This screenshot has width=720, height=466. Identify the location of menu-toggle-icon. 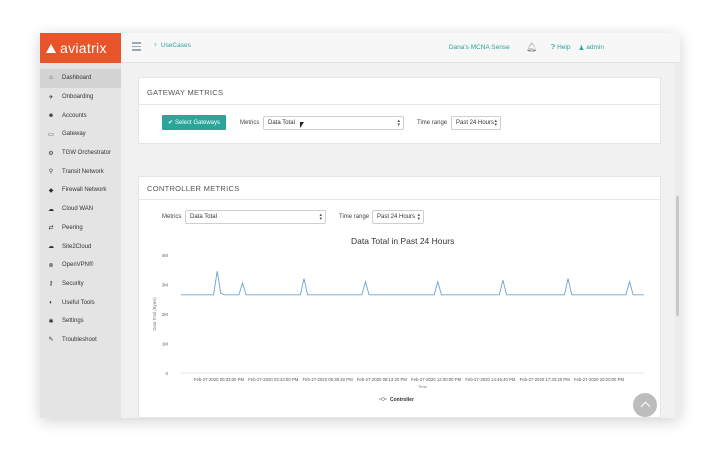
(136, 46).